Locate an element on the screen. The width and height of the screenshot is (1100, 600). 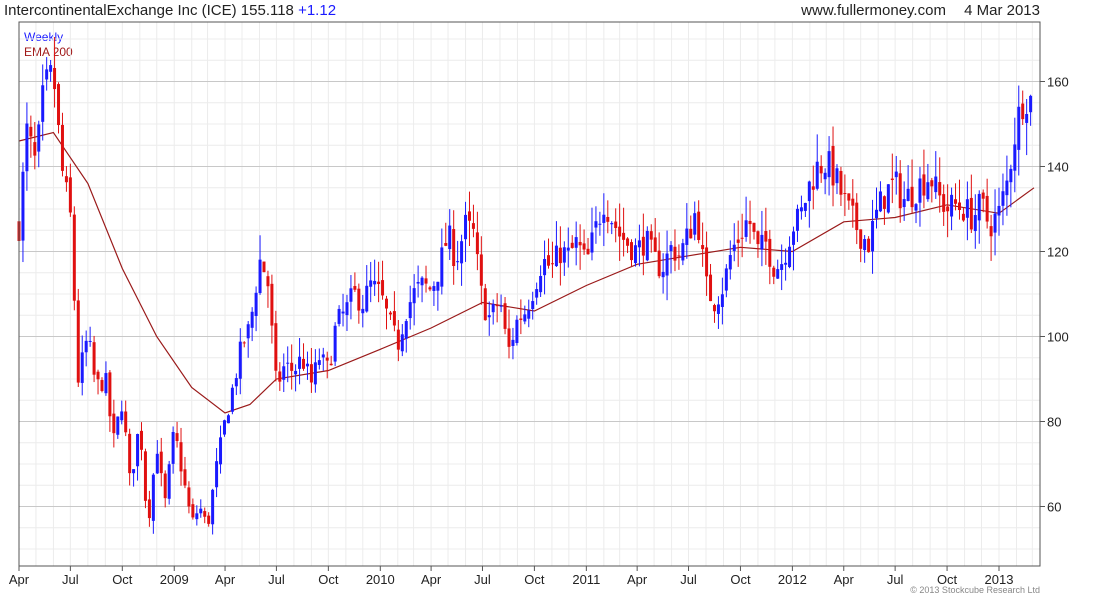
y-tick-label: 160 is located at coordinates (1058, 82).